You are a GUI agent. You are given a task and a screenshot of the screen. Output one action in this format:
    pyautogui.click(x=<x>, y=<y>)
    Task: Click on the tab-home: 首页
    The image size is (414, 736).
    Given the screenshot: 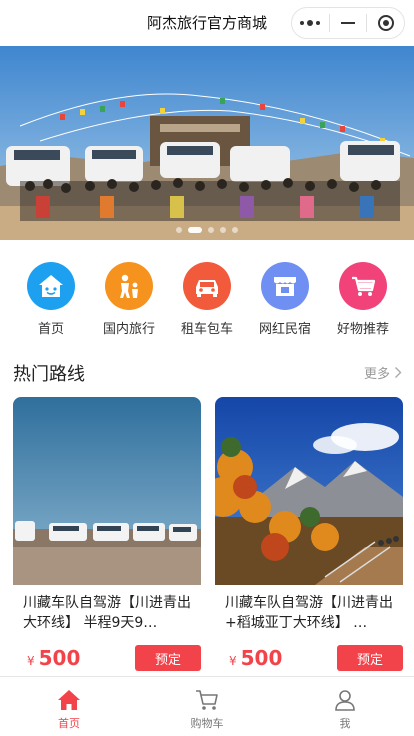 What is the action you would take?
    pyautogui.click(x=69, y=706)
    